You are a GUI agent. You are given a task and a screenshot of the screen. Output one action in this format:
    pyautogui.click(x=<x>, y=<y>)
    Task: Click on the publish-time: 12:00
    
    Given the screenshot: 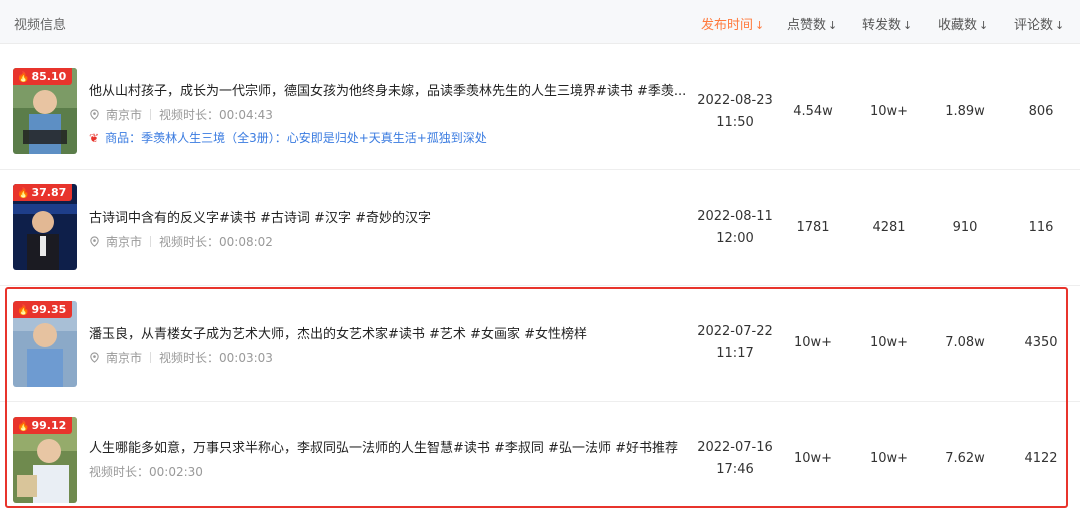 What is the action you would take?
    pyautogui.click(x=735, y=238)
    